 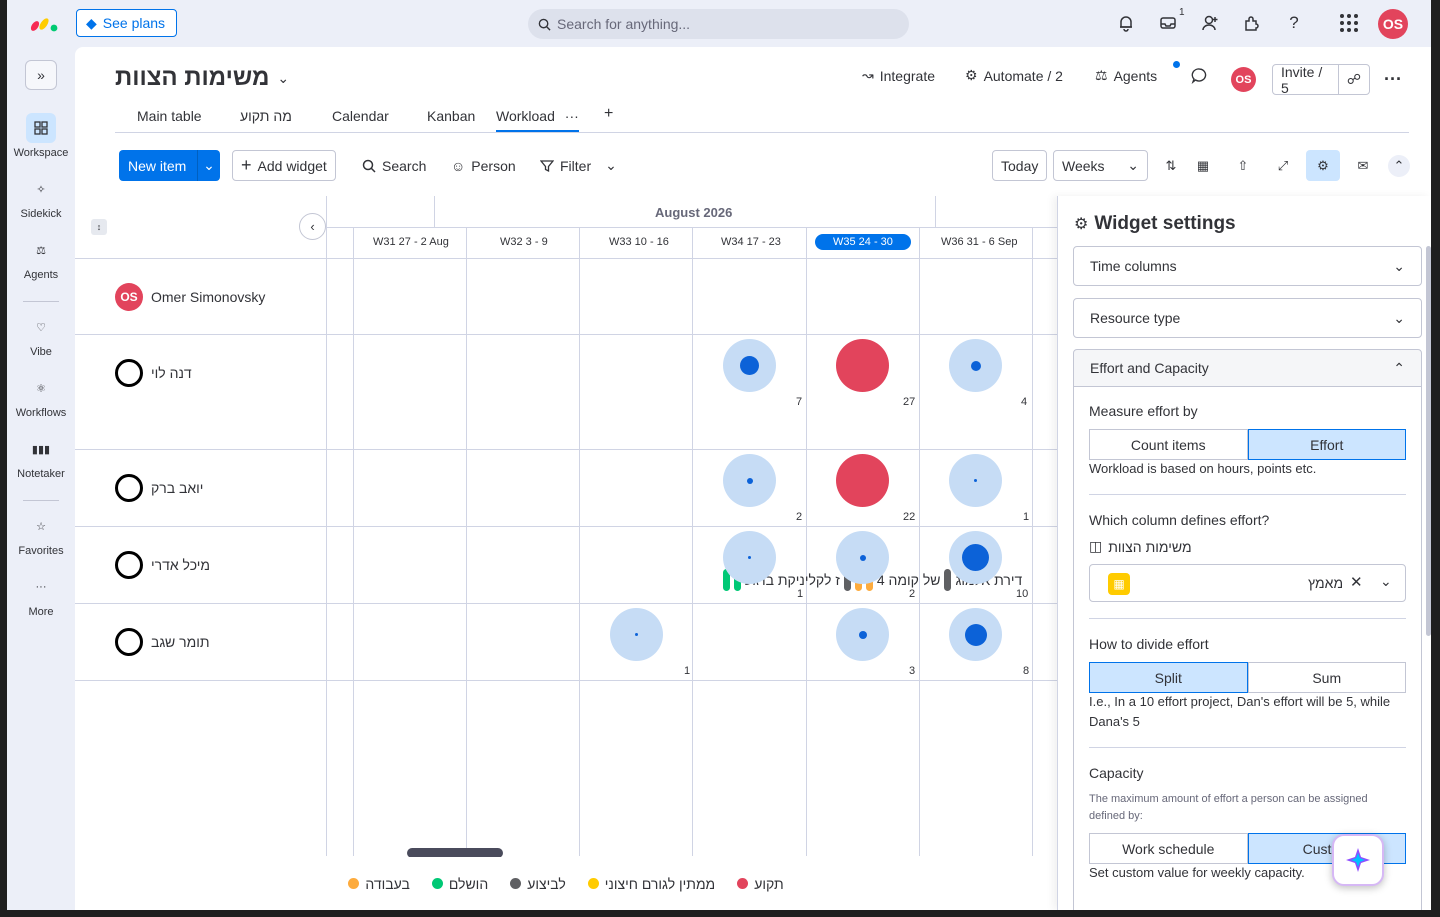 I want to click on board-title-text: משימות הצוות, so click(x=192, y=77).